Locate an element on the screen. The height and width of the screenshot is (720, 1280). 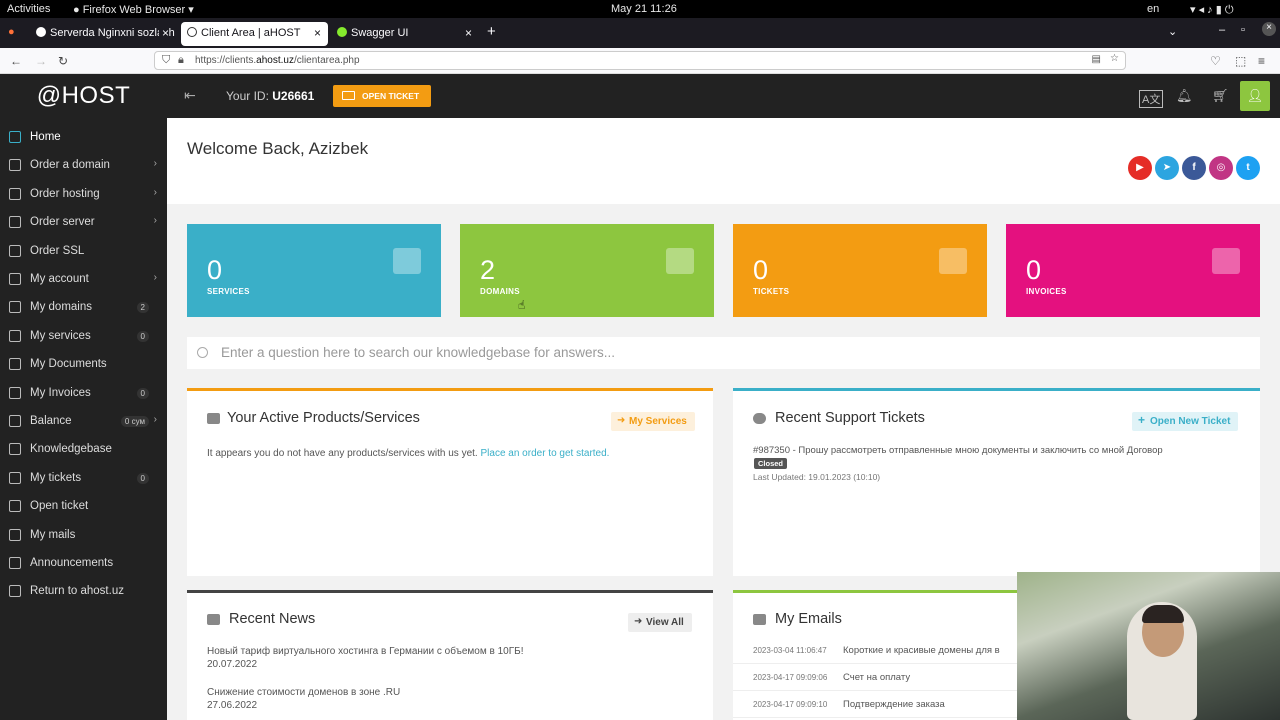
email-row: 2023-04-17 09:09:10 Подтверждение заказа is located at coordinates (875, 704).